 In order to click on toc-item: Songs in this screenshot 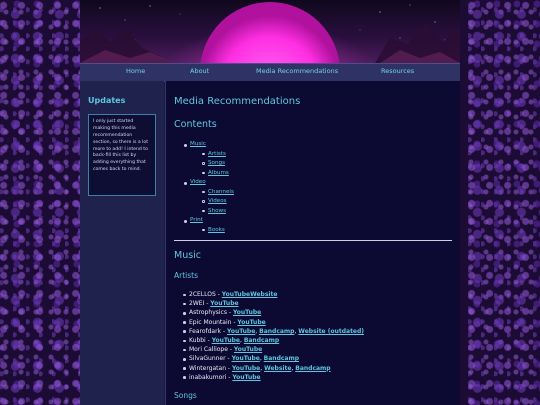, I will do `click(218, 164)`.